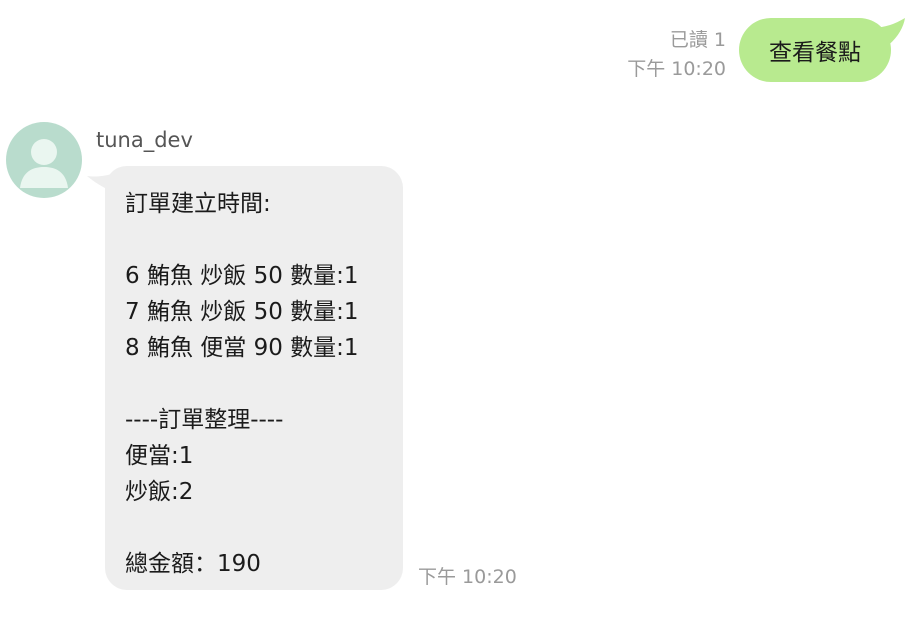 The image size is (916, 618). What do you see at coordinates (242, 348) in the screenshot?
I see `message-line: 8 鮪魚 便當 90 數量:1` at bounding box center [242, 348].